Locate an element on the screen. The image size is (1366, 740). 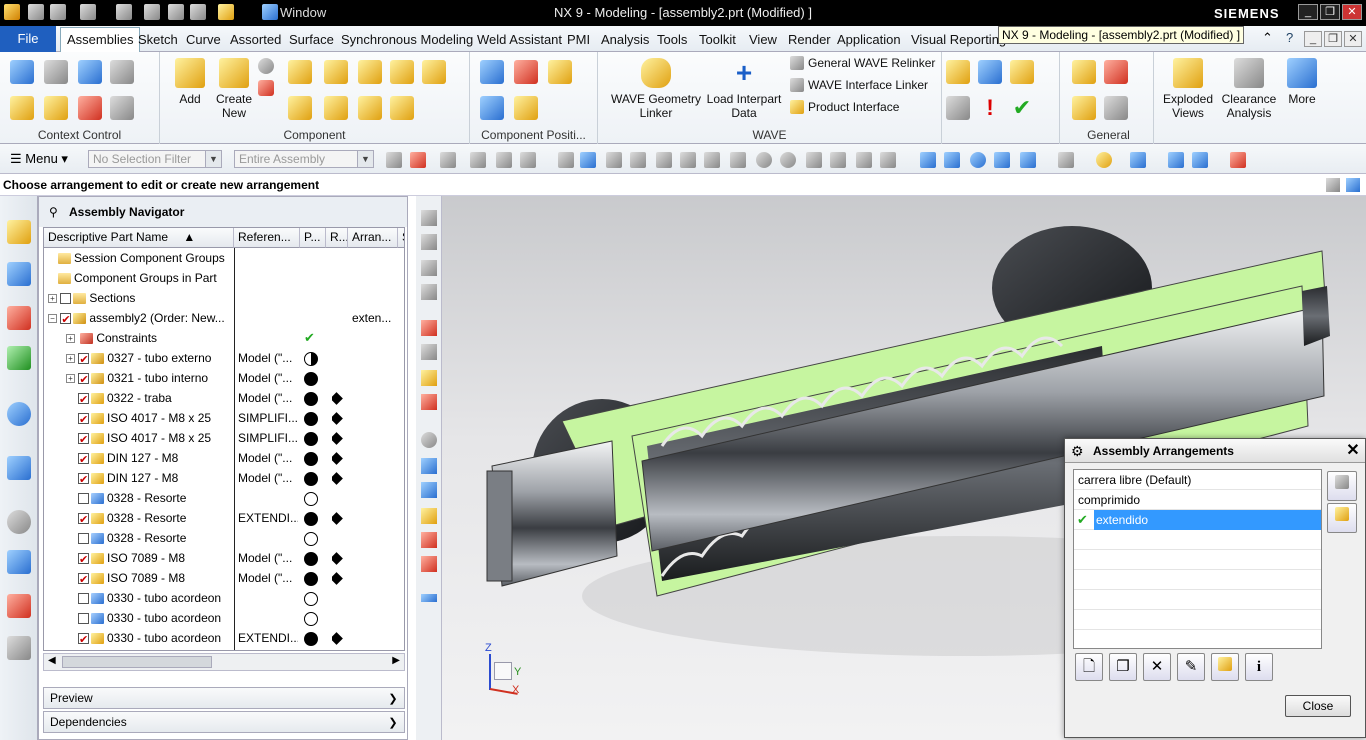
horizontal-scrollbar: ◀ ▶ is located at coordinates (224, 662).